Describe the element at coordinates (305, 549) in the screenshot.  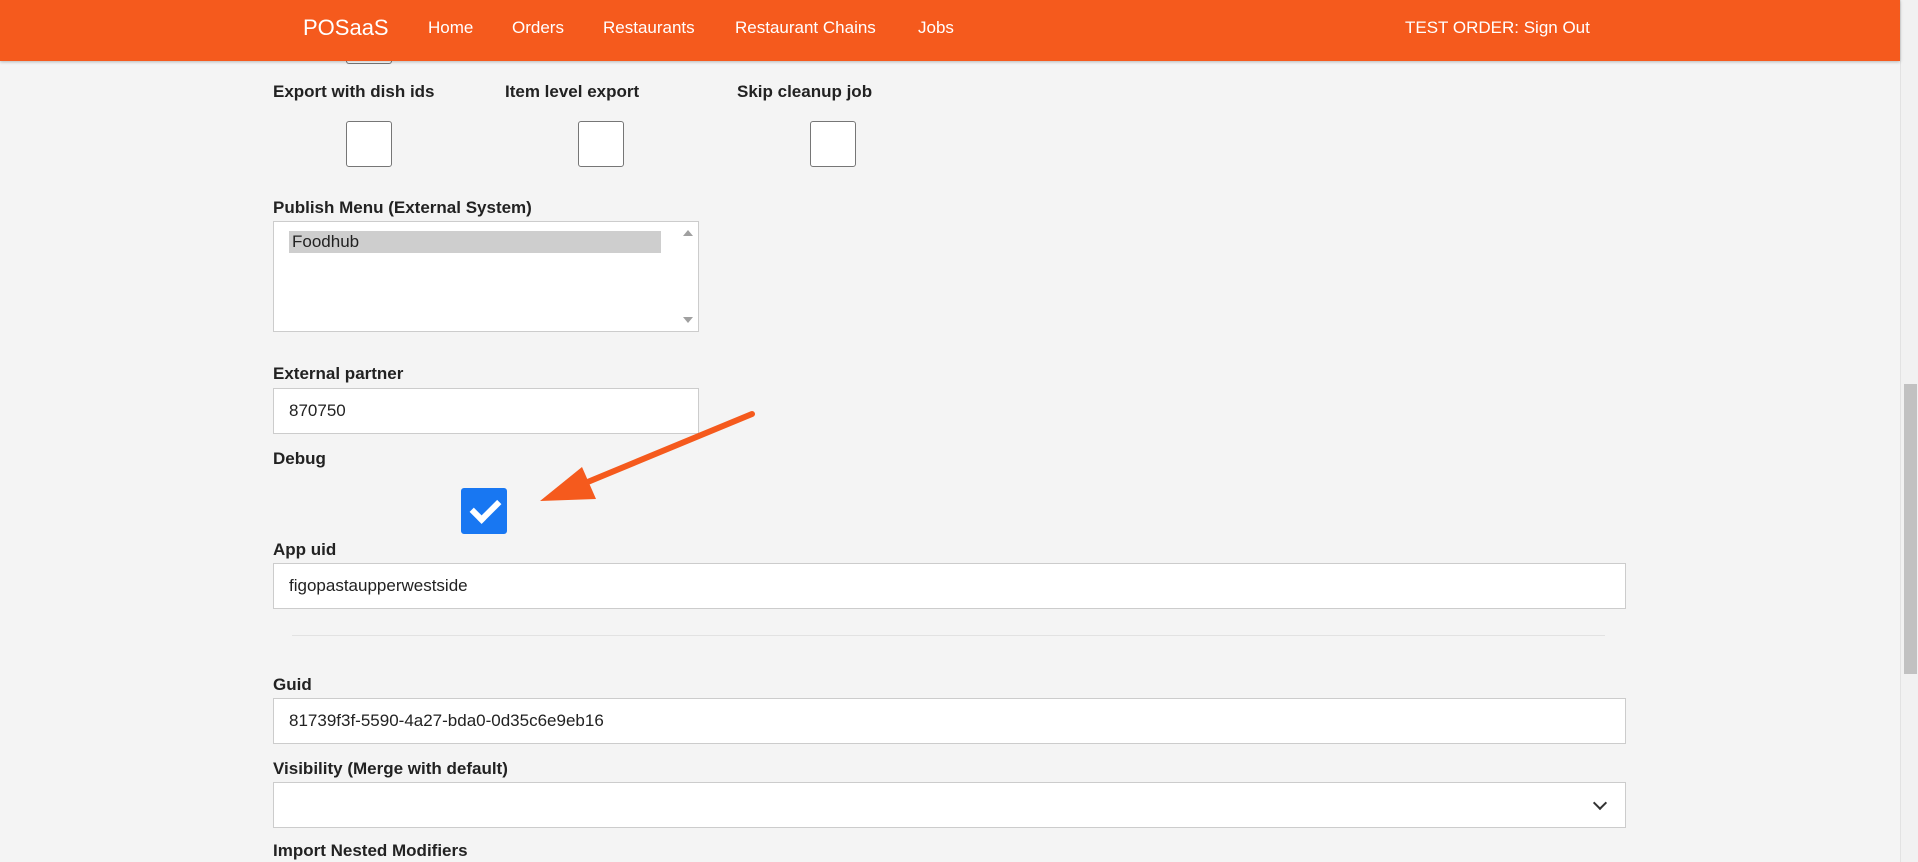
I see `app-uid-label: App uid` at that location.